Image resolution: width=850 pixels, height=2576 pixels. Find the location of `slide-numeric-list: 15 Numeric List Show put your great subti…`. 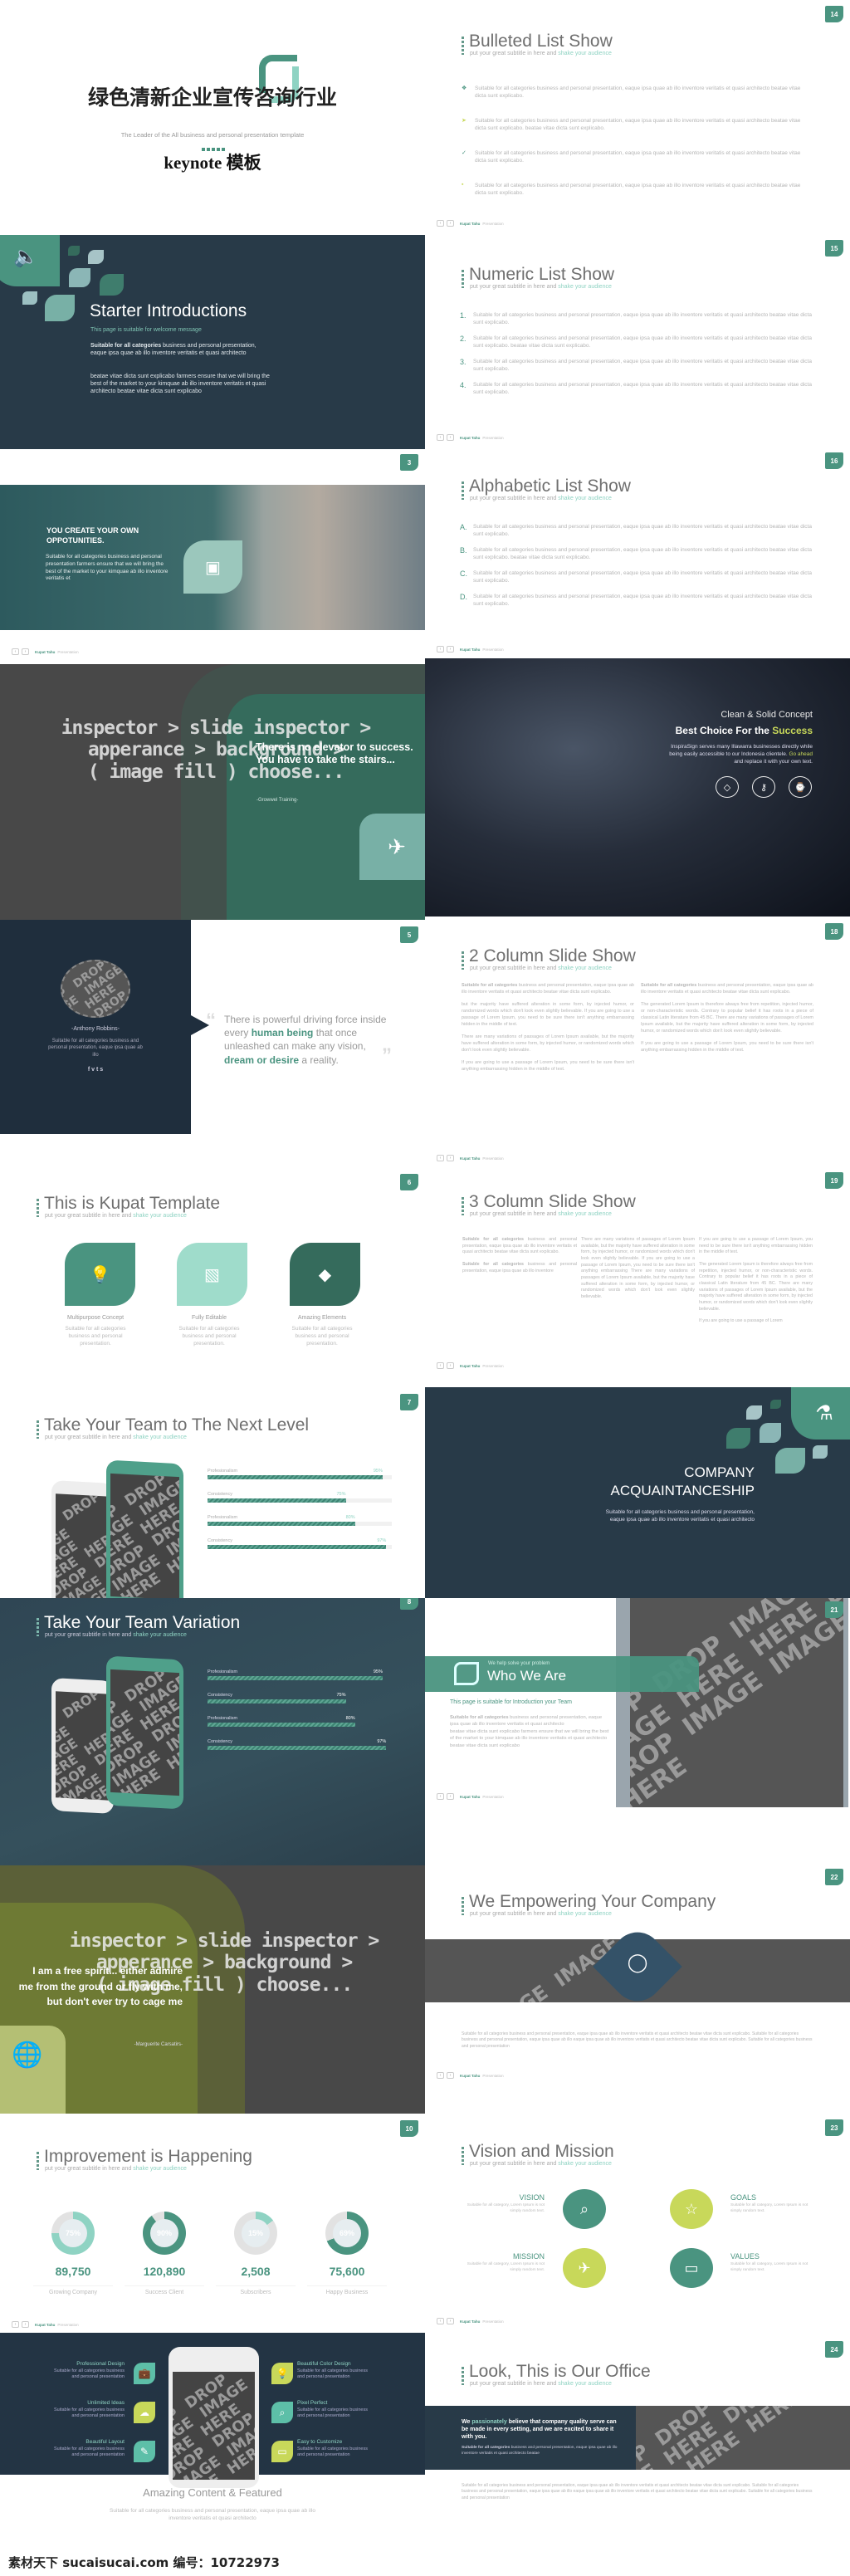

slide-numeric-list: 15 Numeric List Show put your great subti… is located at coordinates (637, 341).